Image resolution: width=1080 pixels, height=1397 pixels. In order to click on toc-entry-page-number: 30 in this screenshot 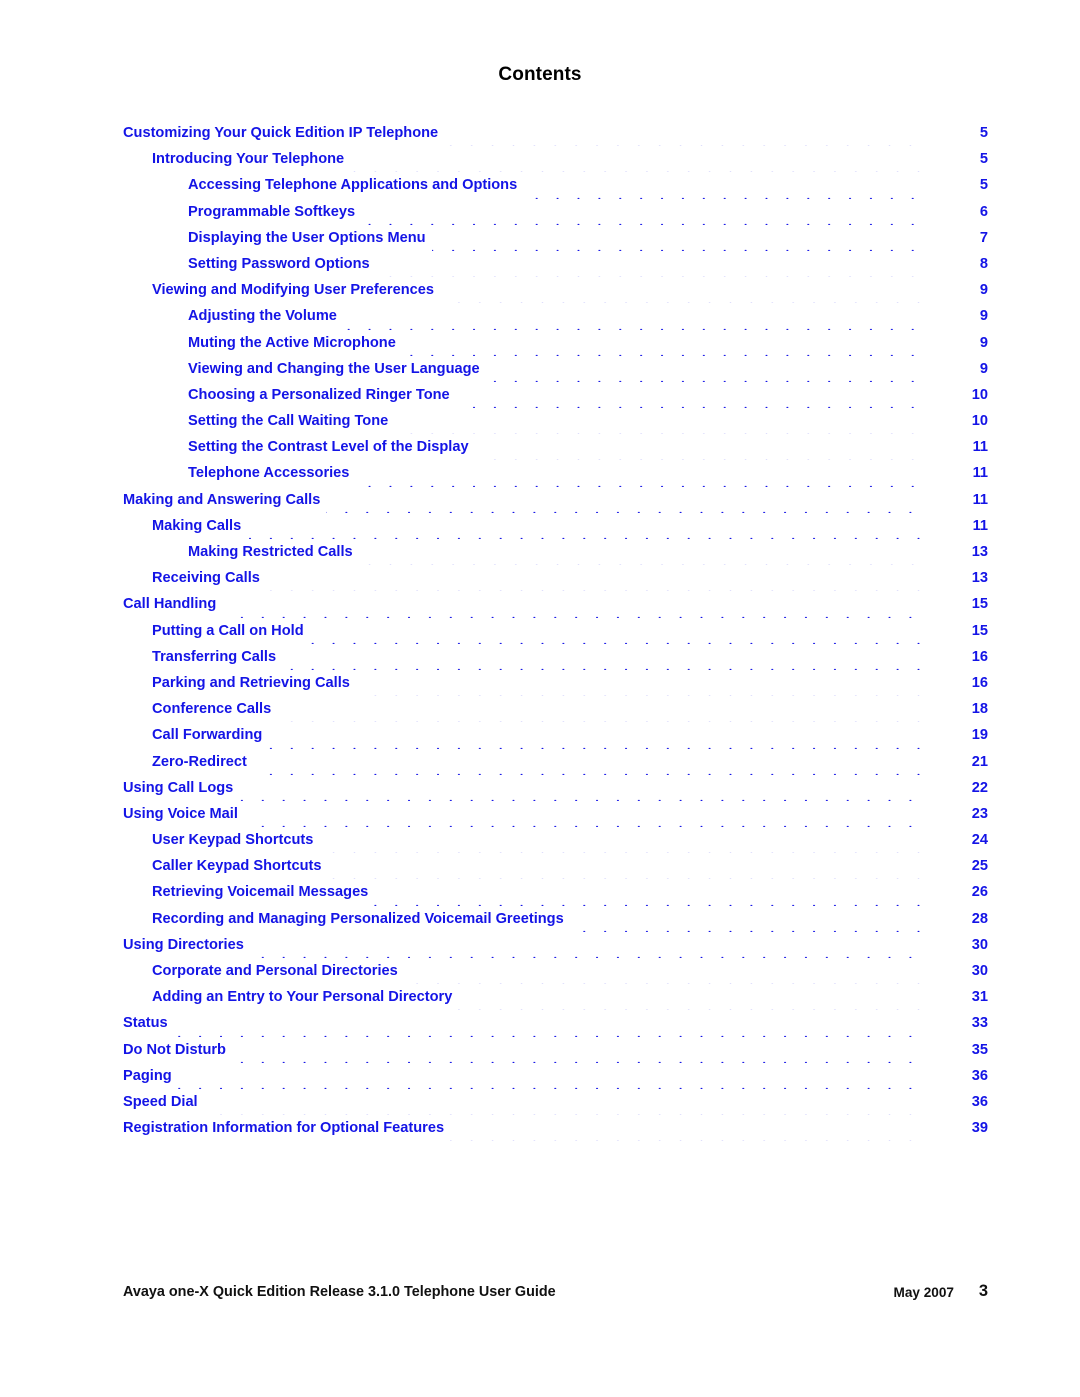, I will do `click(956, 971)`.